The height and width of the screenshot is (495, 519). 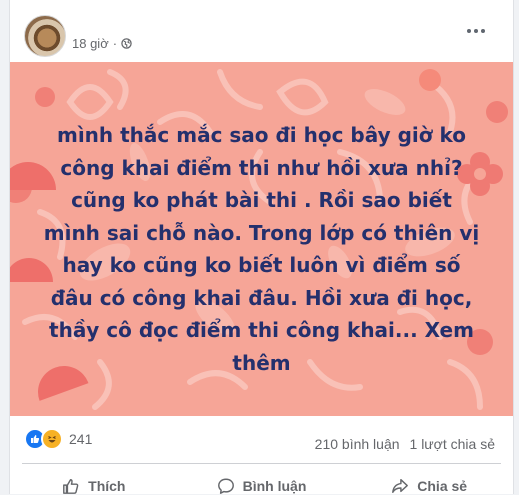 I want to click on post-header: 18 giờ ·, so click(x=261, y=31).